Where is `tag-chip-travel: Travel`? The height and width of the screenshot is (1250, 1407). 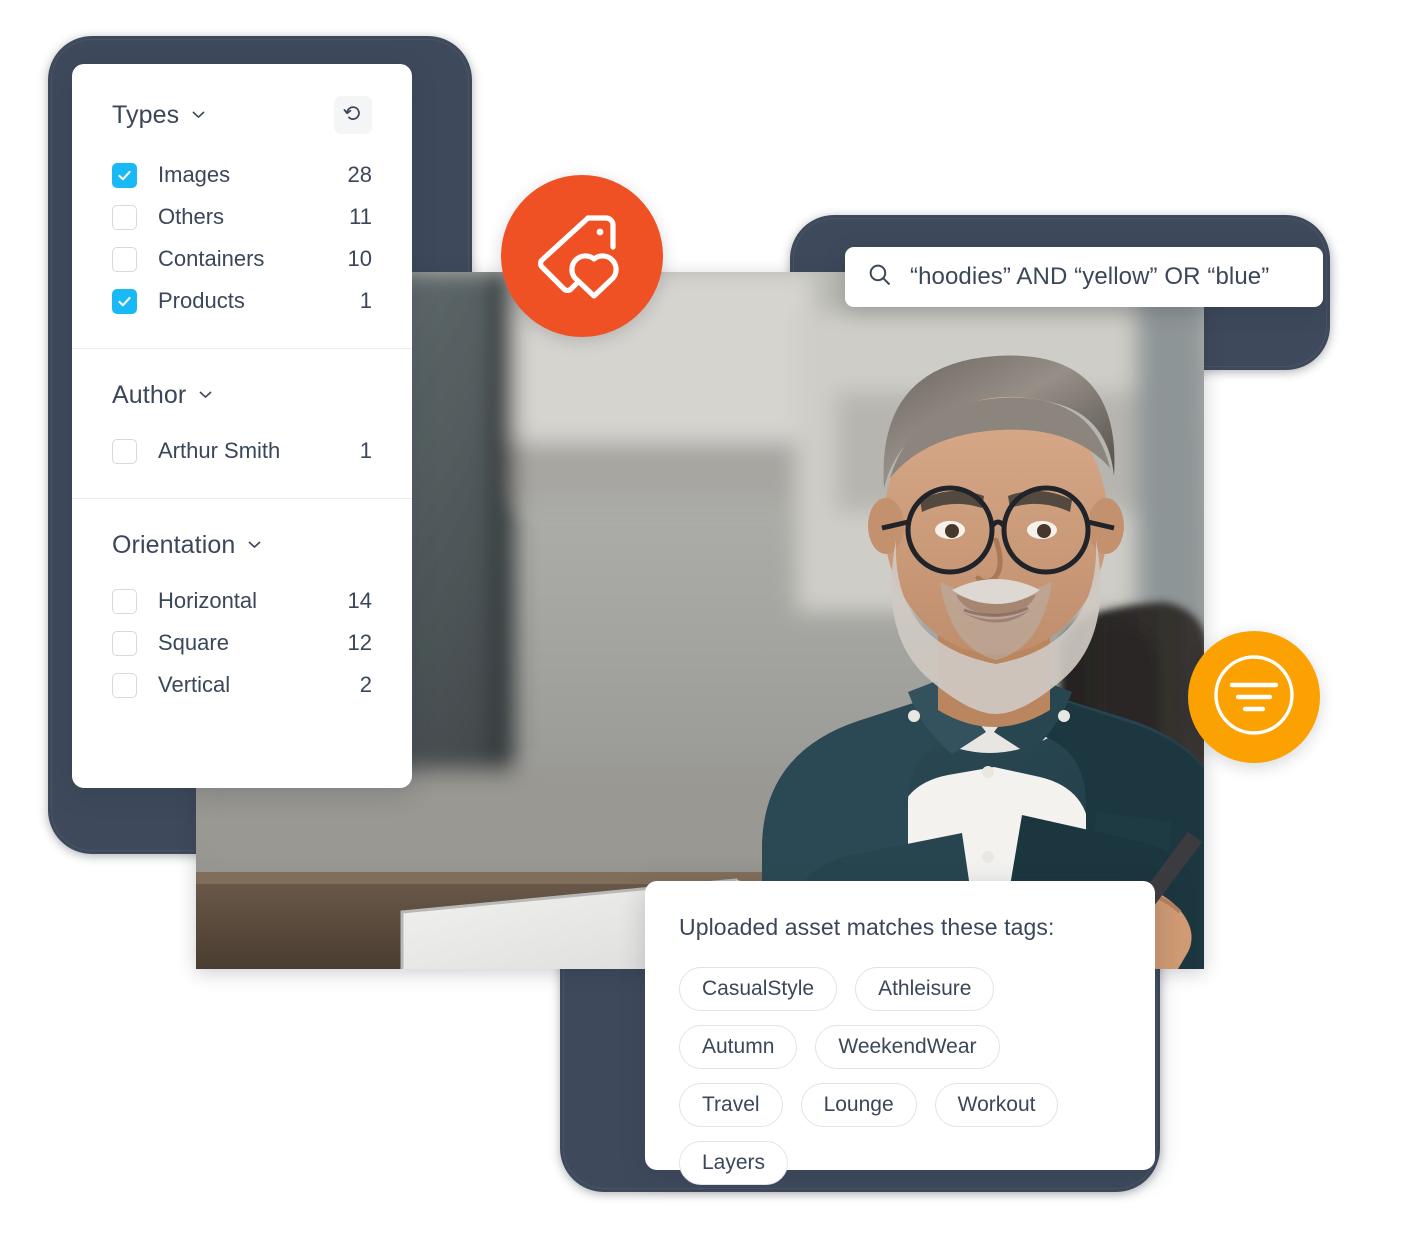 tag-chip-travel: Travel is located at coordinates (731, 1105).